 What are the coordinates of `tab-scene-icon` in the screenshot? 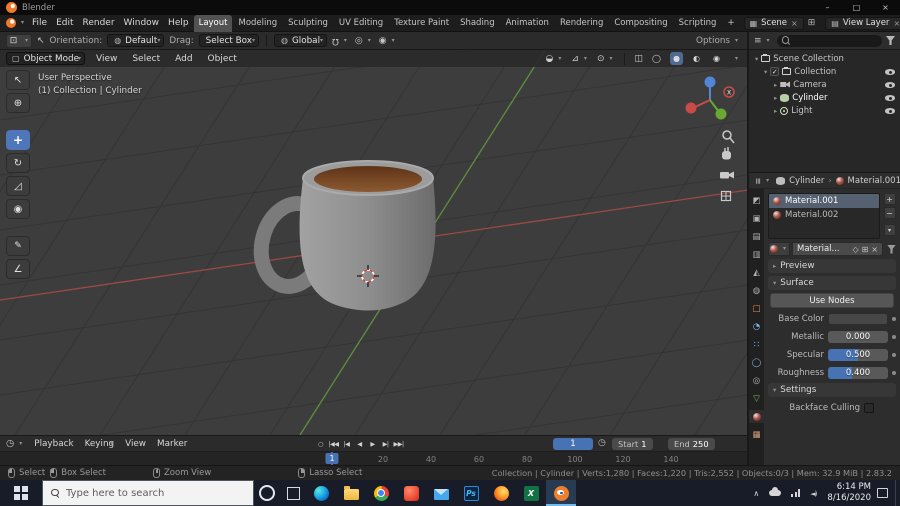 It's located at (756, 272).